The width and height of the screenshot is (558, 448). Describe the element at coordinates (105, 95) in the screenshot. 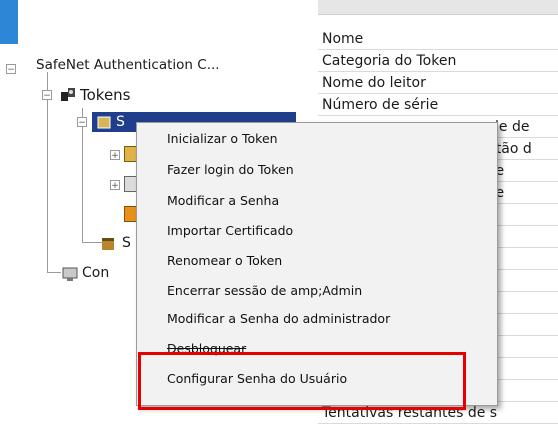

I see `tree-tokens-label: Tokens` at that location.